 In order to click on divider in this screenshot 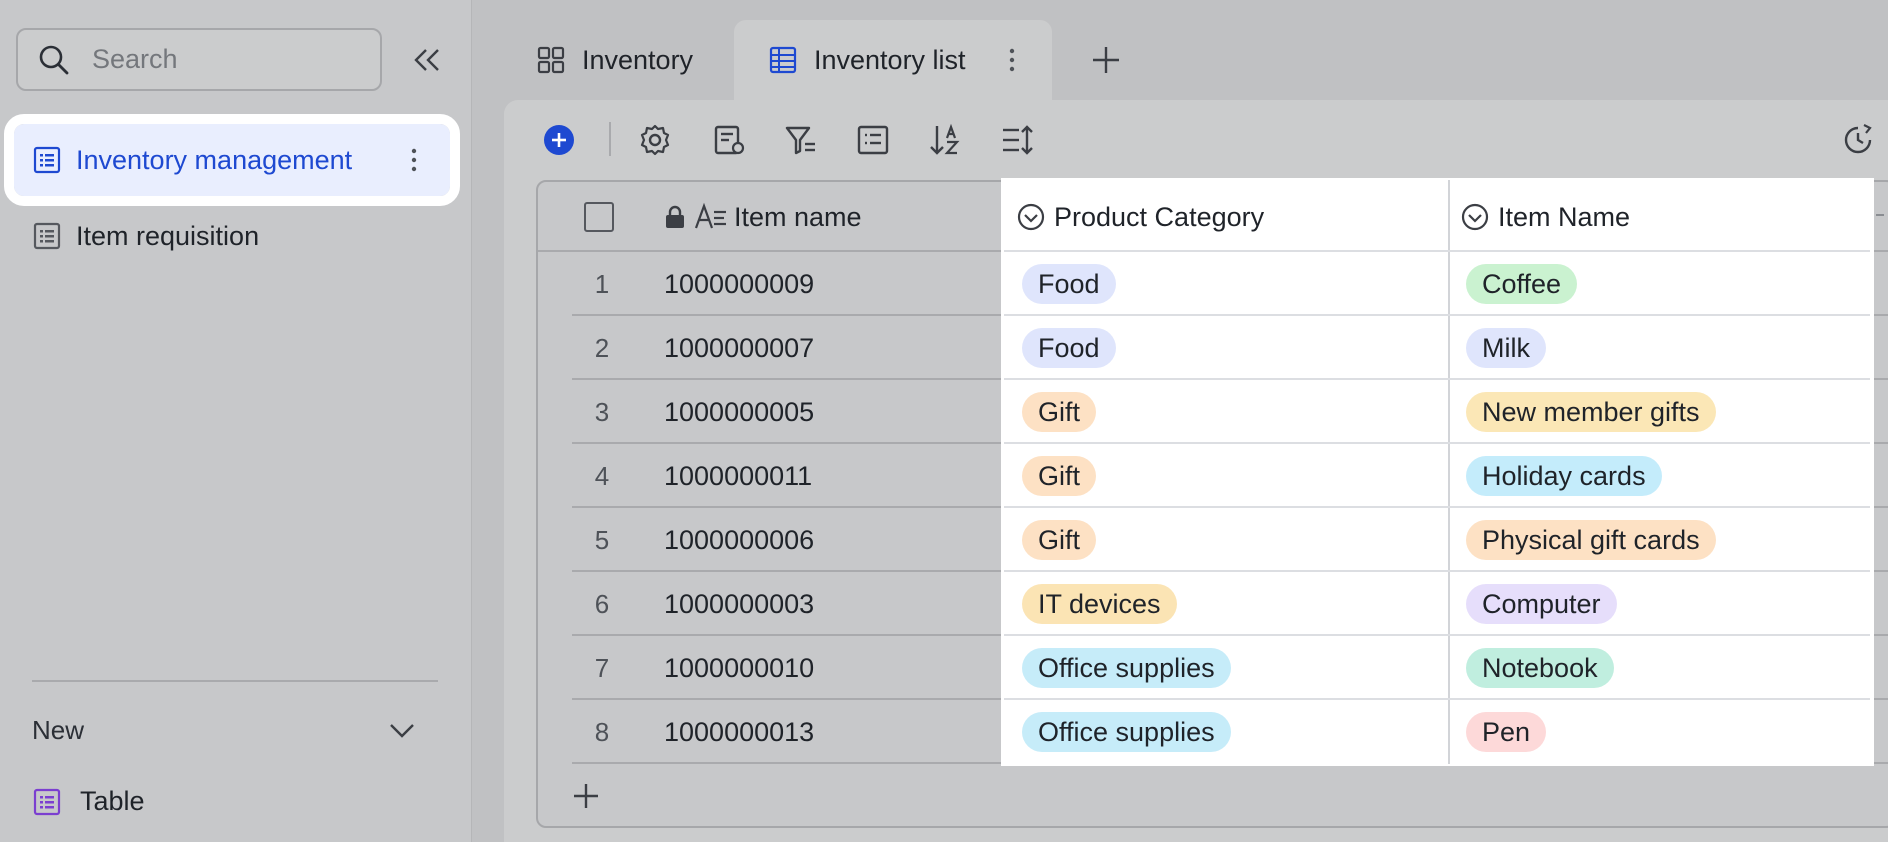, I will do `click(235, 681)`.